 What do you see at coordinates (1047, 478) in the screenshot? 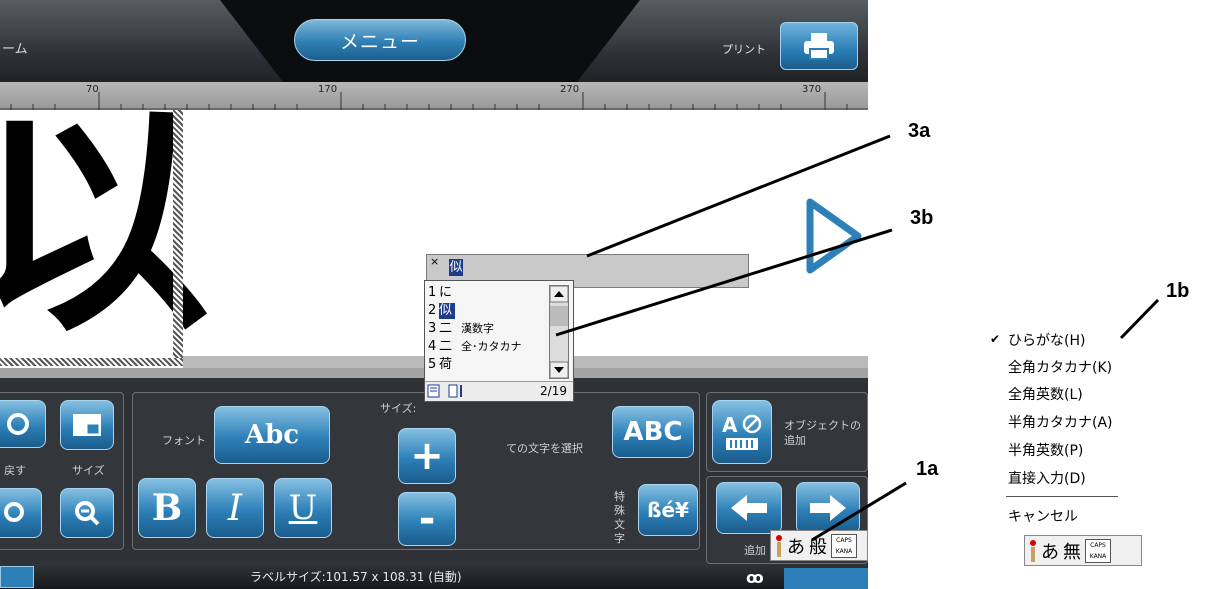
I see `menu-item-direct-input: 直接入力(D)` at bounding box center [1047, 478].